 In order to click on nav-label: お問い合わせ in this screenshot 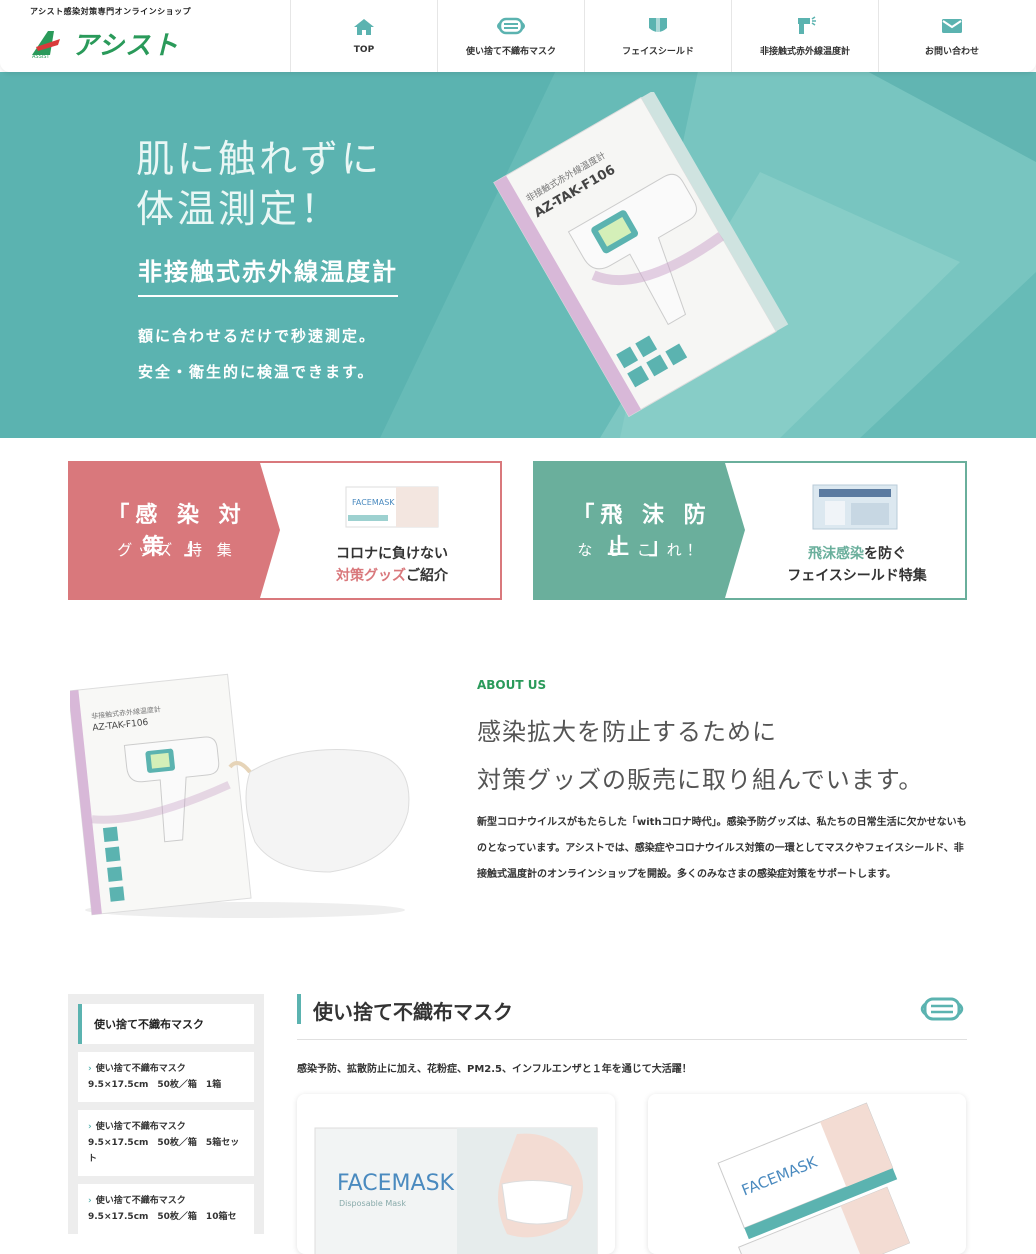, I will do `click(951, 51)`.